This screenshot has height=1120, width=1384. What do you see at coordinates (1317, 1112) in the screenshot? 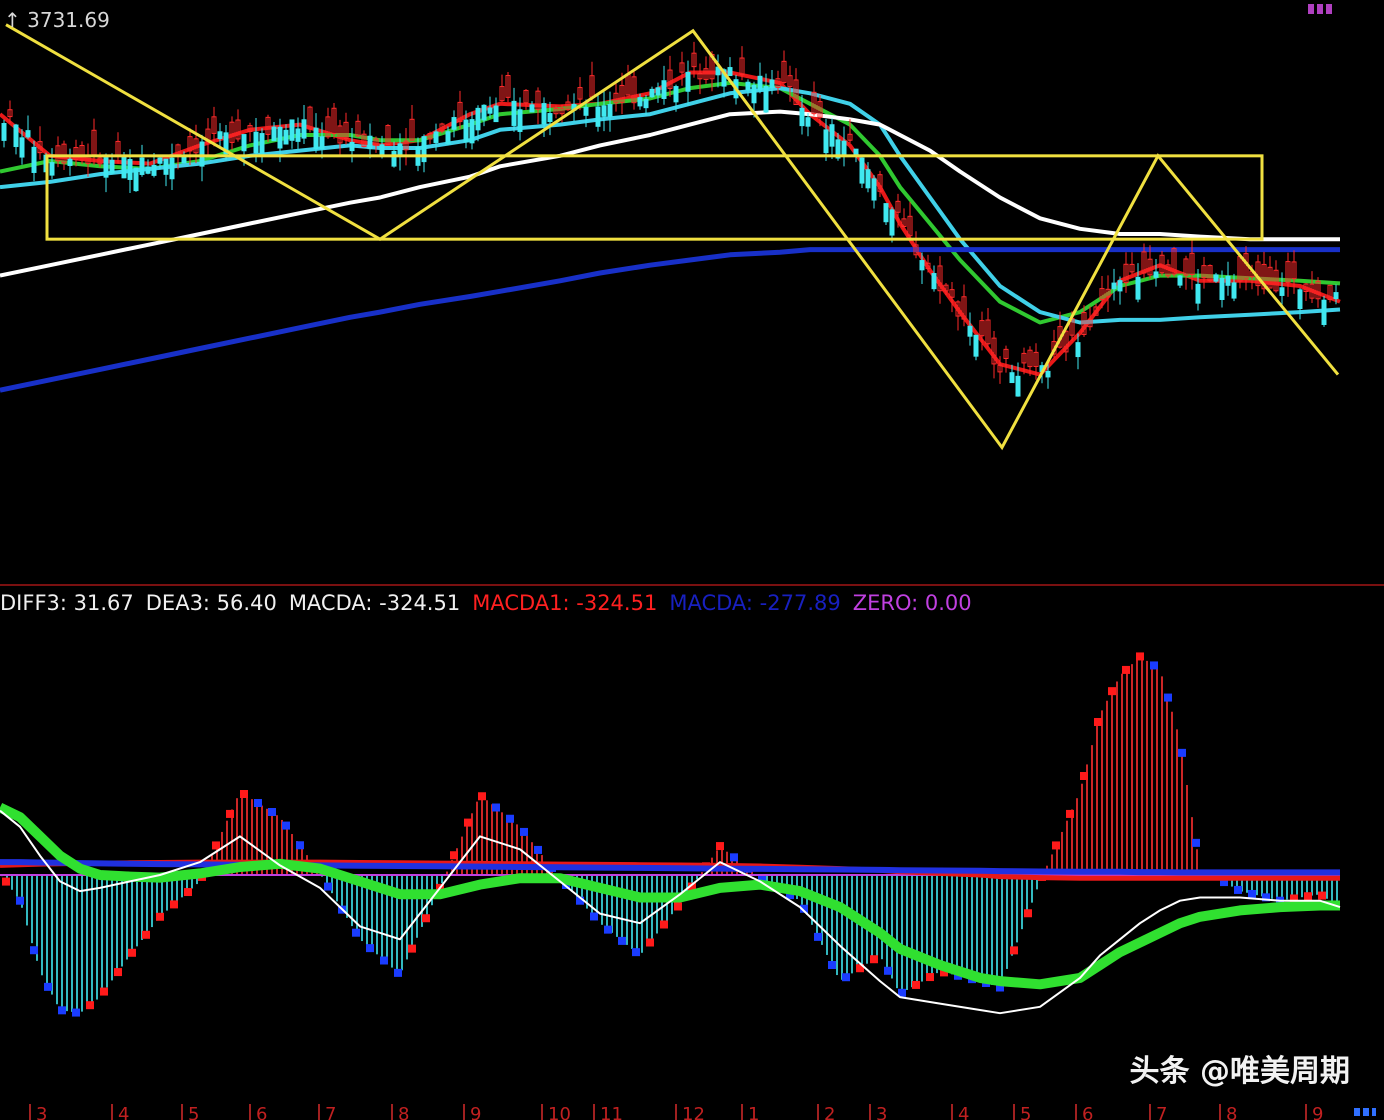
I see `month-label: 9` at bounding box center [1317, 1112].